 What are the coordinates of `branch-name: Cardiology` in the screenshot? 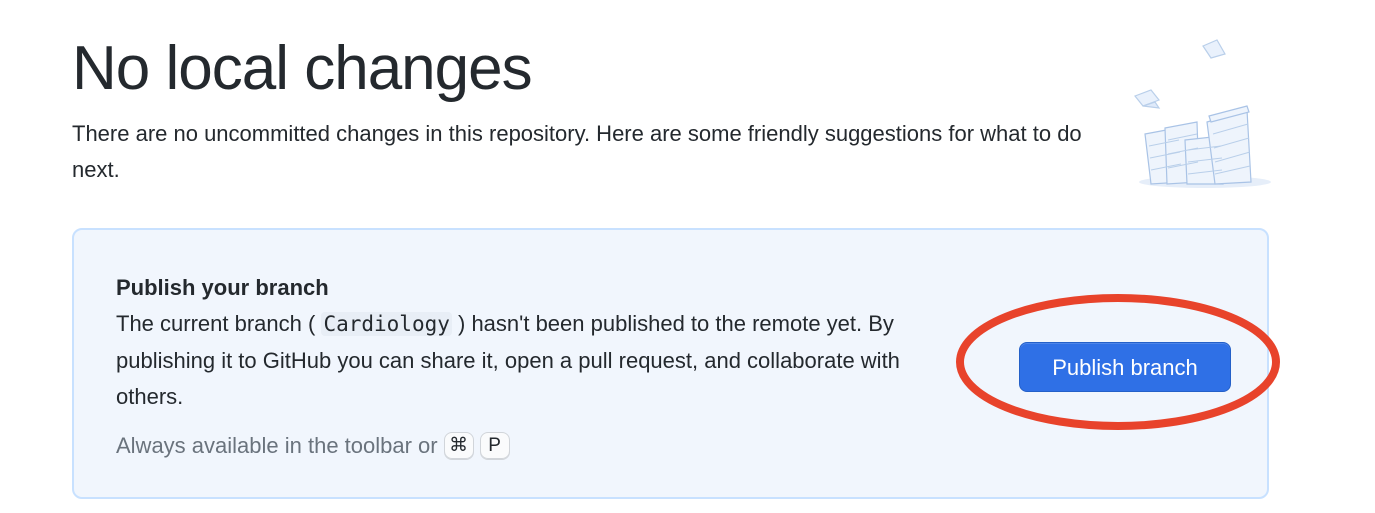 It's located at (386, 324).